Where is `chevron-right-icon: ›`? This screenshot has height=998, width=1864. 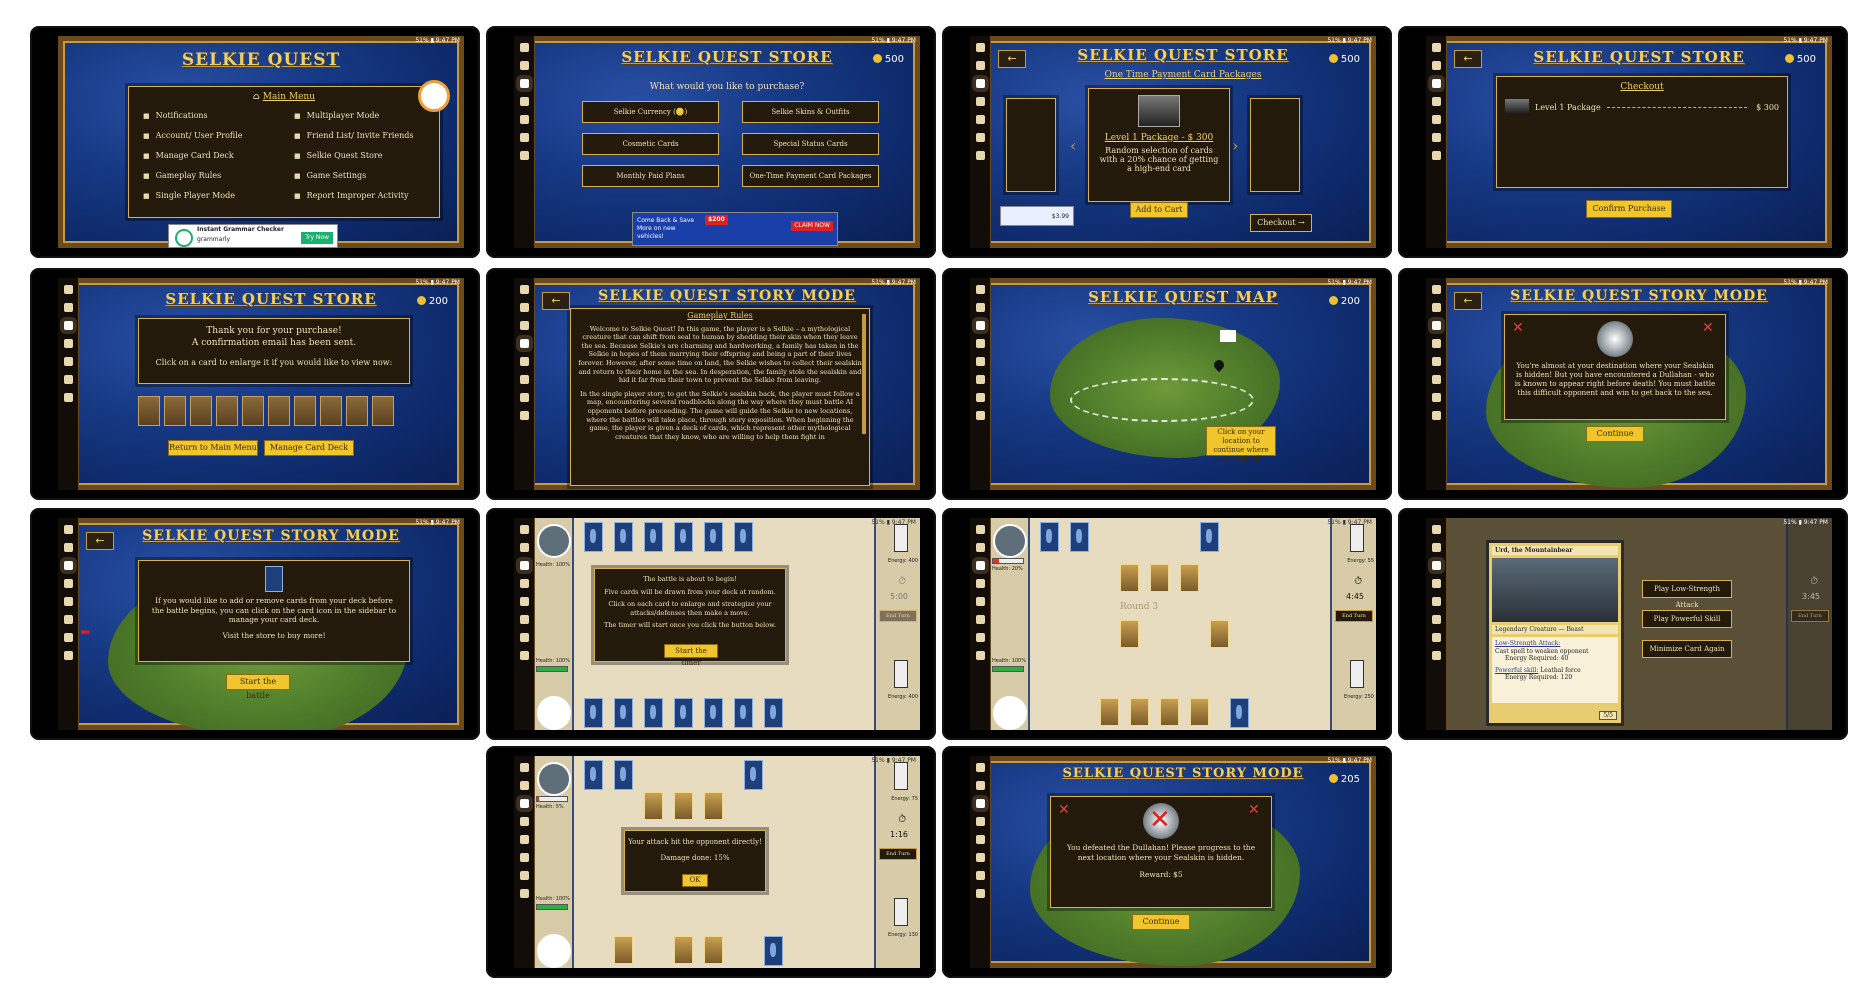 chevron-right-icon: › is located at coordinates (1235, 145).